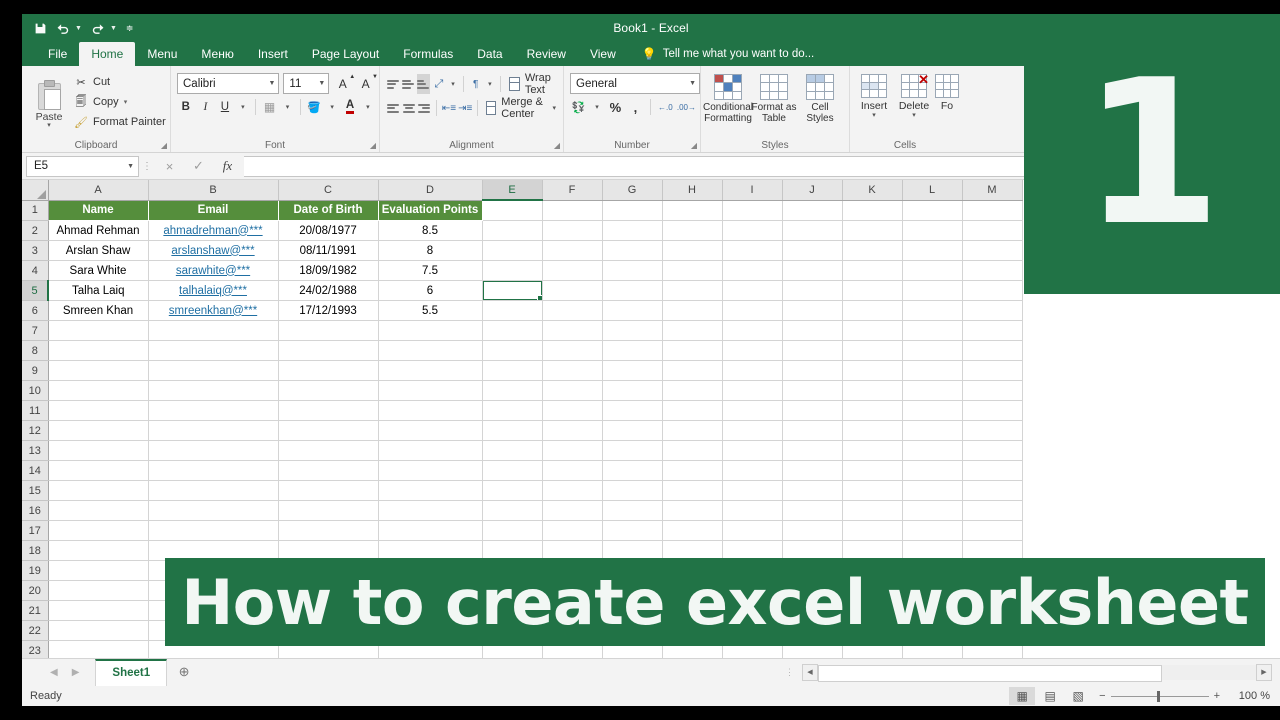 The height and width of the screenshot is (720, 1280). What do you see at coordinates (932, 410) in the screenshot?
I see `cell-L11` at bounding box center [932, 410].